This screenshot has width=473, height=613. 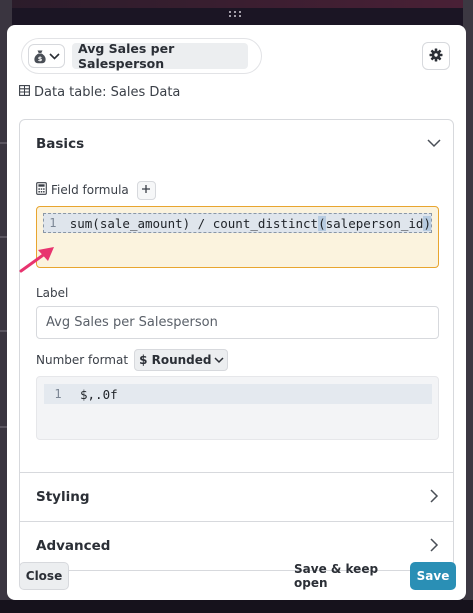 What do you see at coordinates (175, 360) in the screenshot?
I see `number-format-value: $ Rounded` at bounding box center [175, 360].